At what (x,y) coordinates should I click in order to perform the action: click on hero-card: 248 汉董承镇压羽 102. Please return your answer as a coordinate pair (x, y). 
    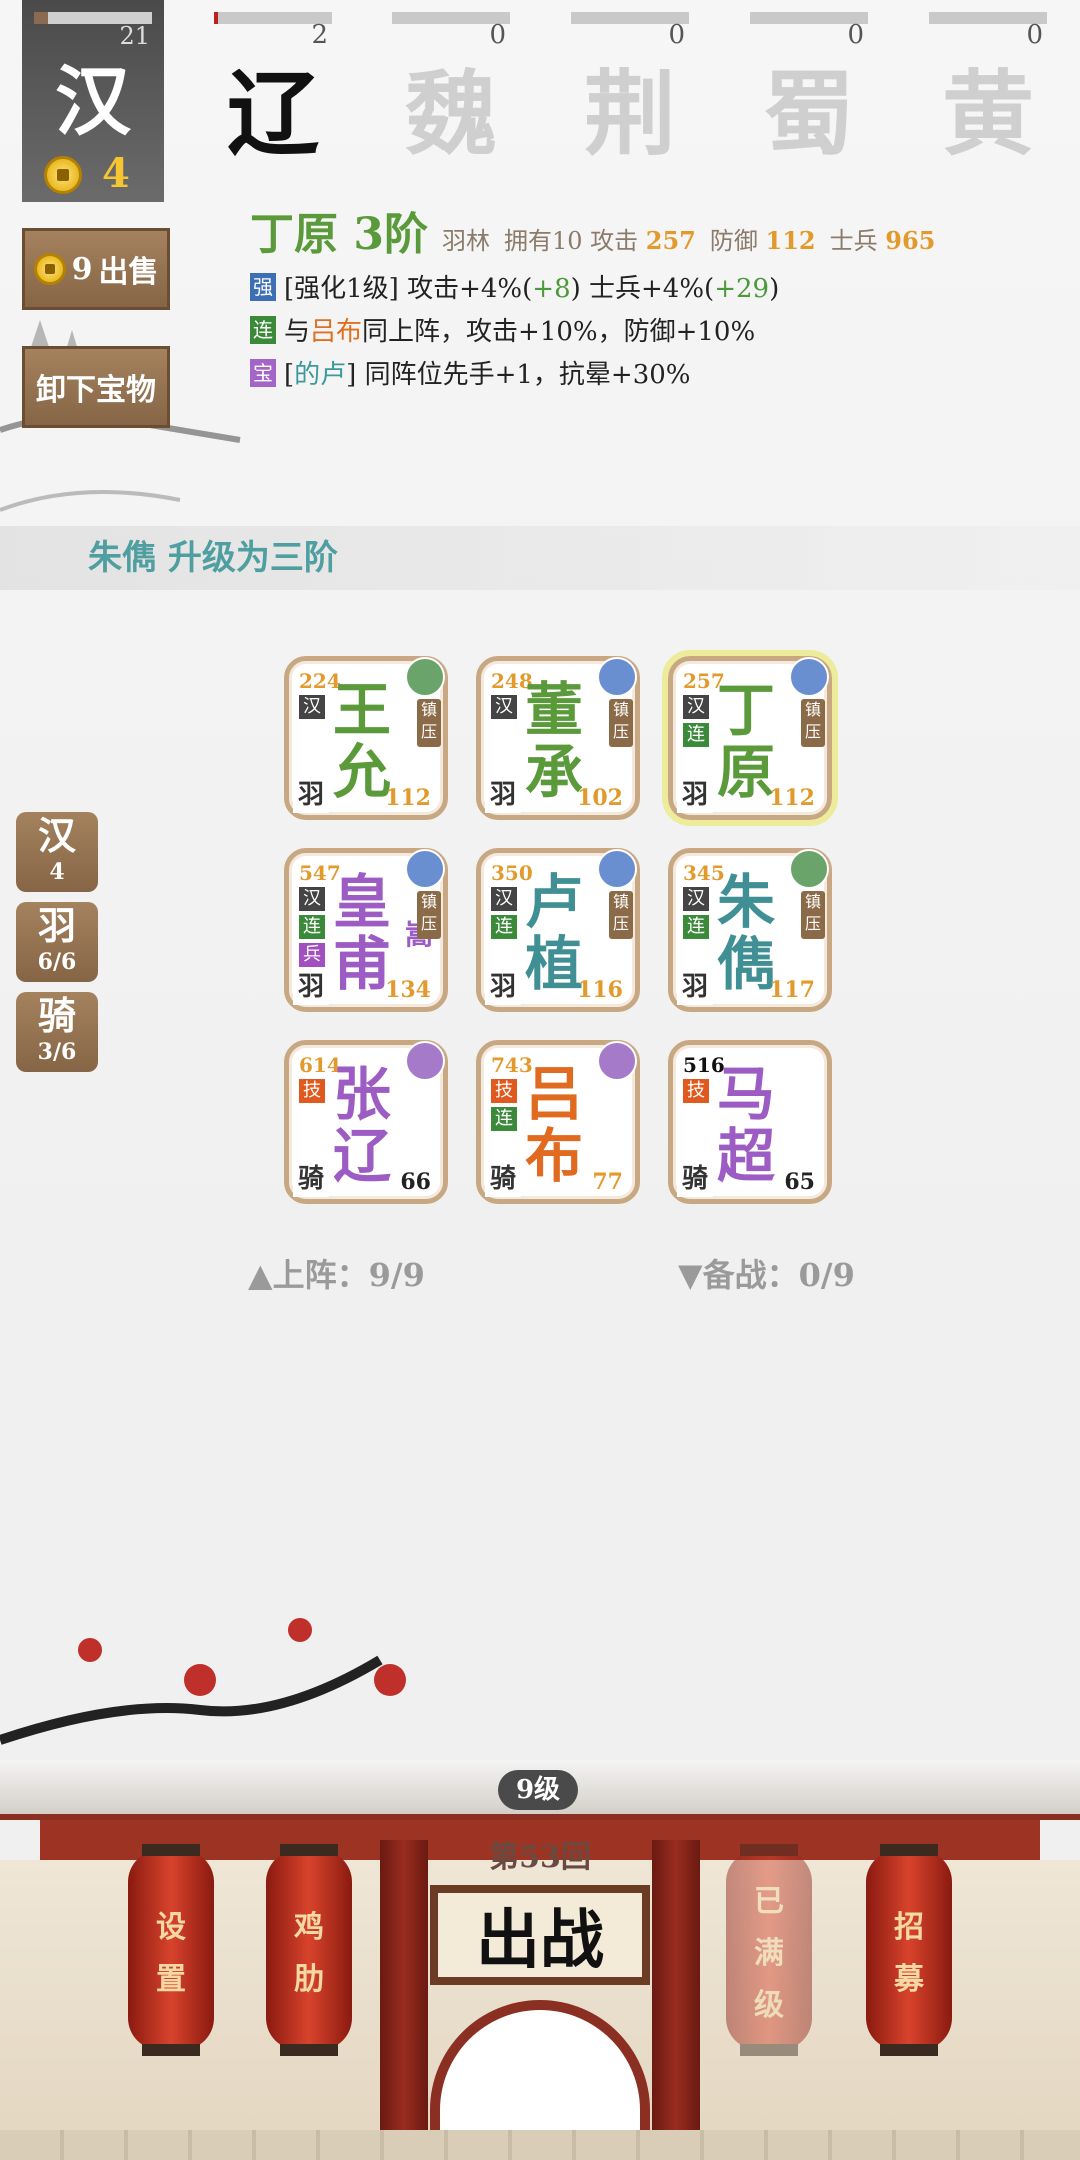
    Looking at the image, I should click on (558, 738).